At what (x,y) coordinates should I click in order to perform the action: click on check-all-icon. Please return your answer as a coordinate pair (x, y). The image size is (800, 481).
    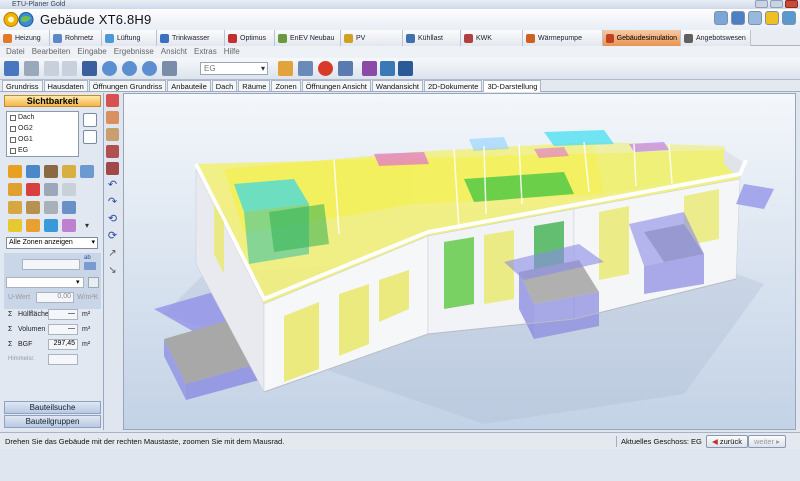
    Looking at the image, I should click on (90, 120).